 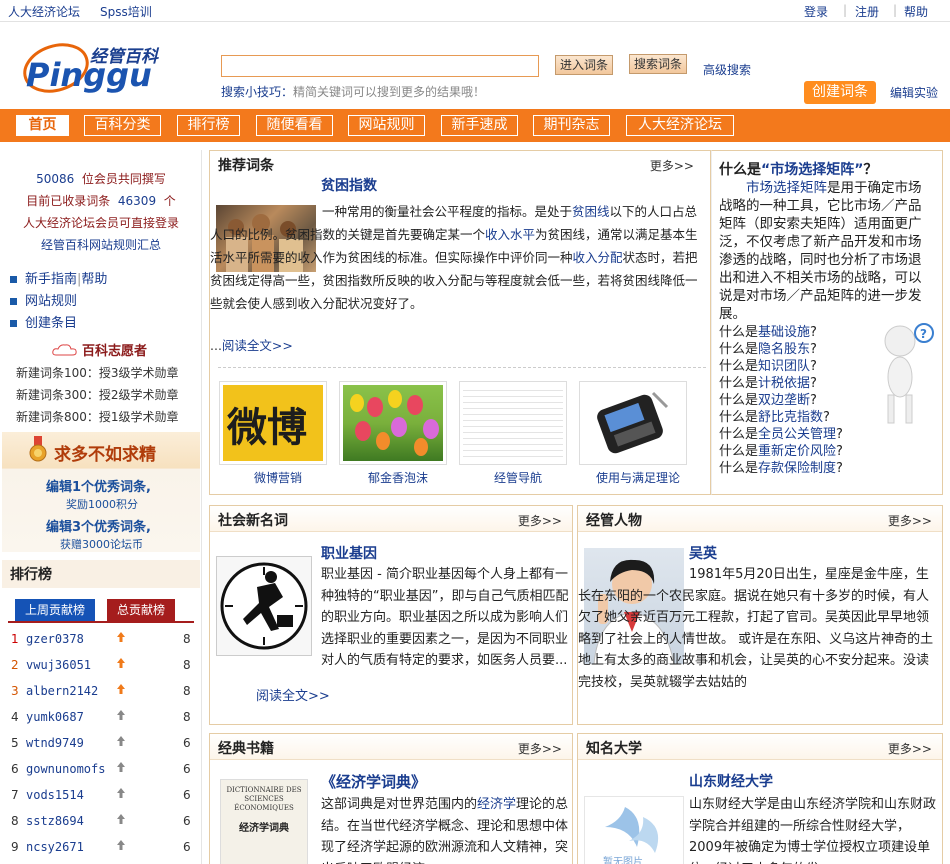 I want to click on rank-header: 排行榜, so click(x=101, y=574).